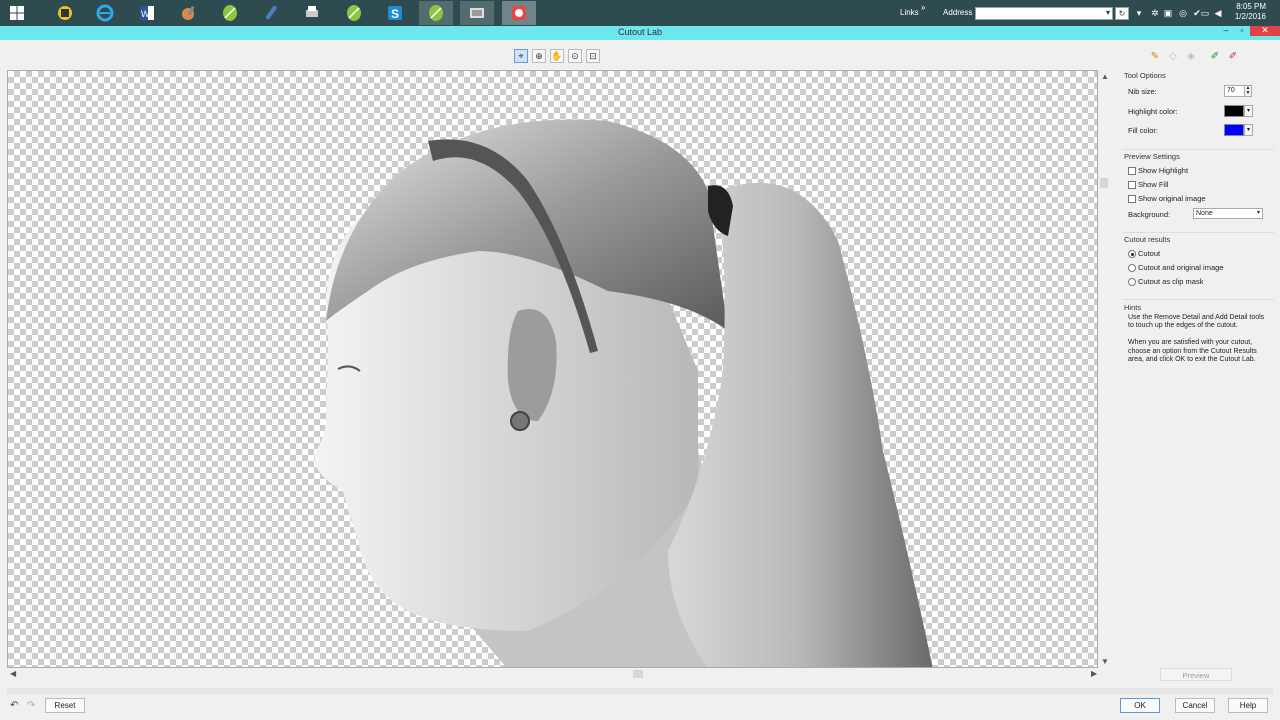 The image size is (1280, 720). Describe the element at coordinates (189, 13) in the screenshot. I see `paint-icon` at that location.